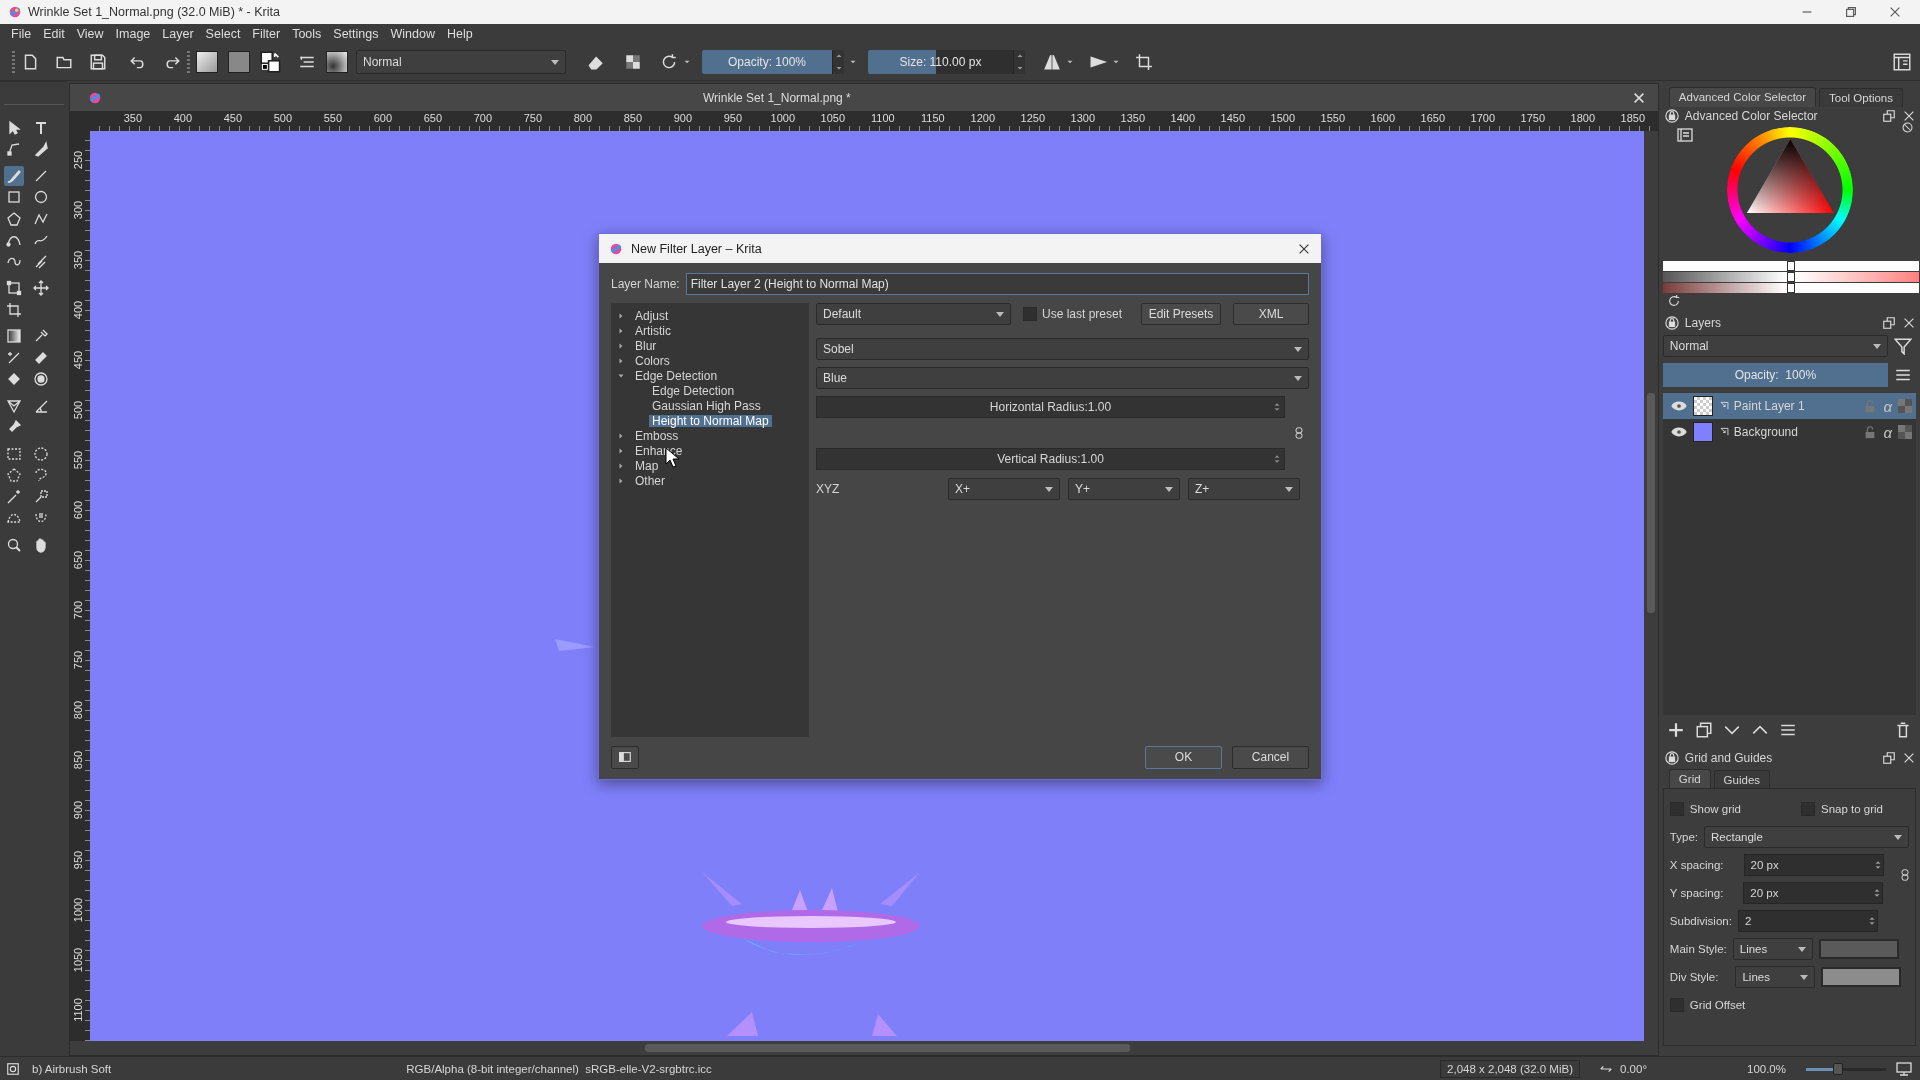  What do you see at coordinates (1133, 118) in the screenshot?
I see `ruler-label: 1350` at bounding box center [1133, 118].